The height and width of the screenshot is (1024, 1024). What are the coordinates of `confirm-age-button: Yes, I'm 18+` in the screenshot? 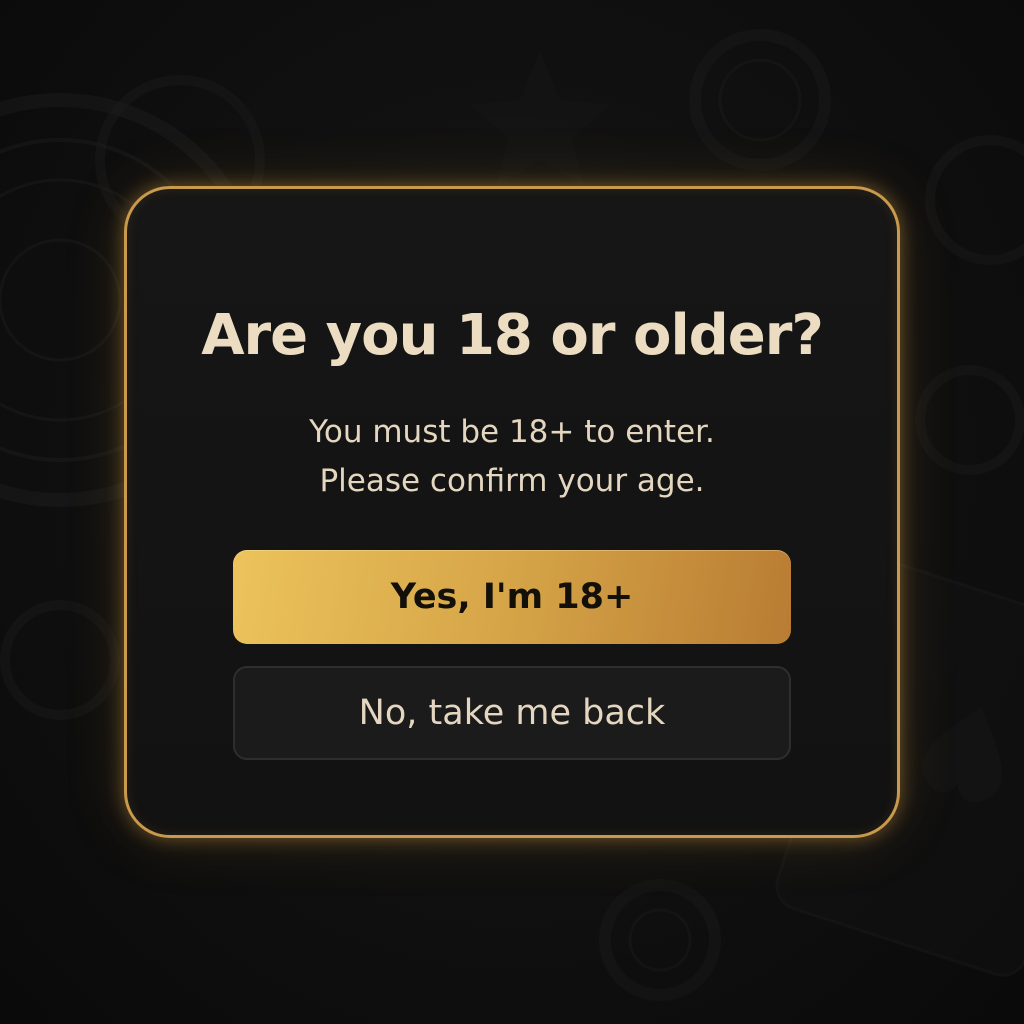 It's located at (512, 597).